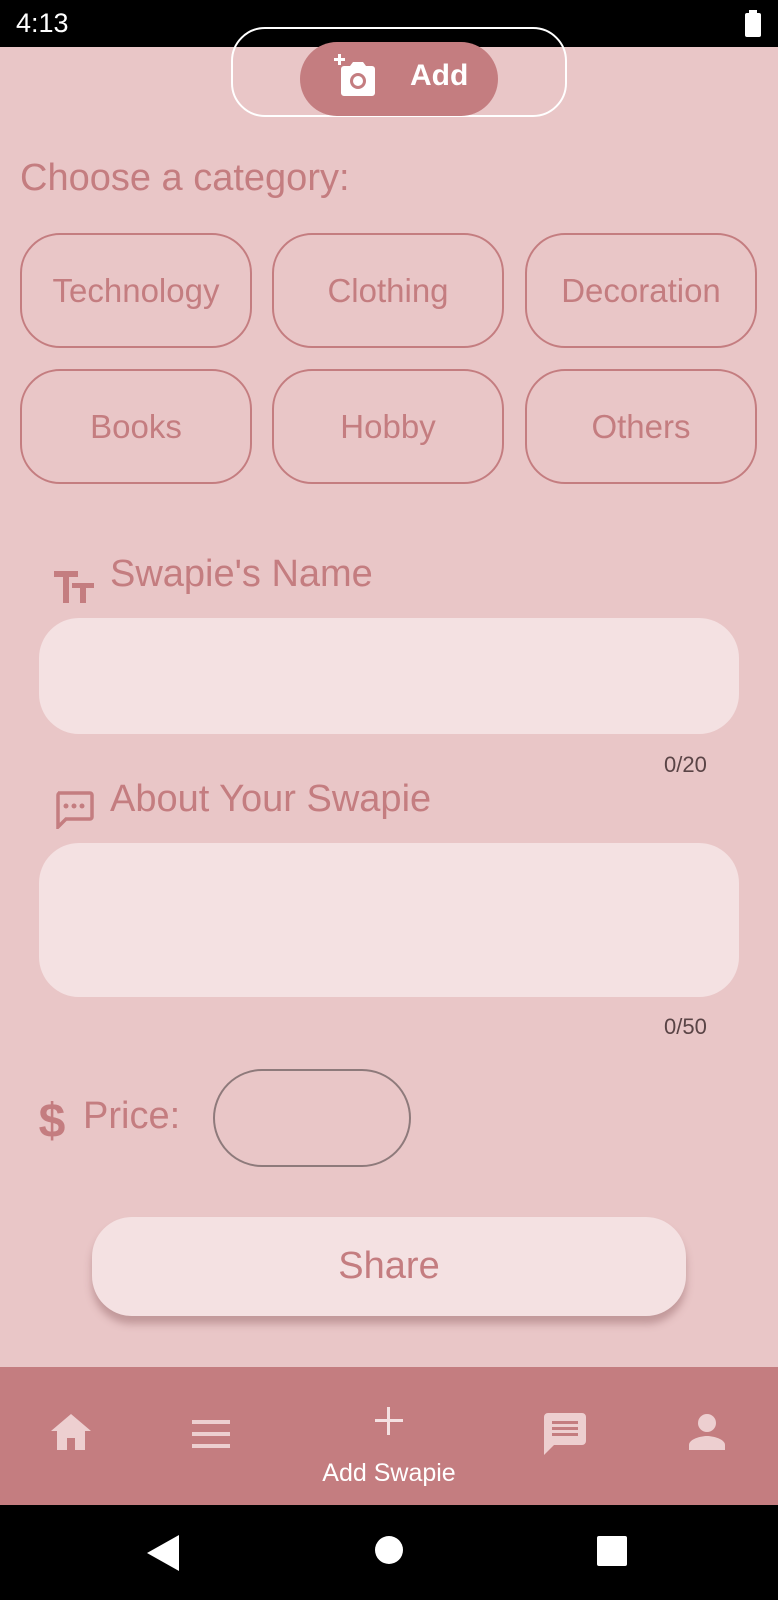 This screenshot has width=778, height=1600. I want to click on menu-icon, so click(211, 1434).